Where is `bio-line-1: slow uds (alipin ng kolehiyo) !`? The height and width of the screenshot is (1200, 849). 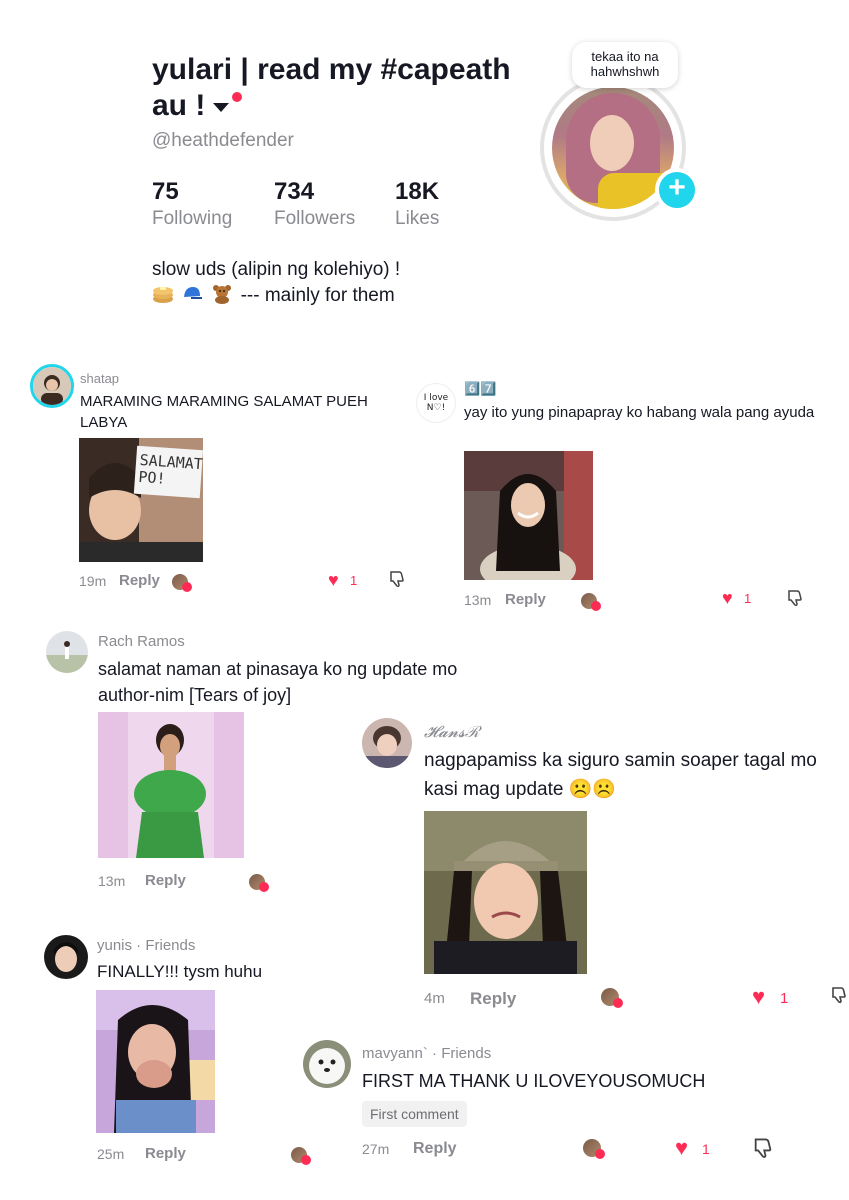 bio-line-1: slow uds (alipin ng kolehiyo) ! is located at coordinates (276, 269).